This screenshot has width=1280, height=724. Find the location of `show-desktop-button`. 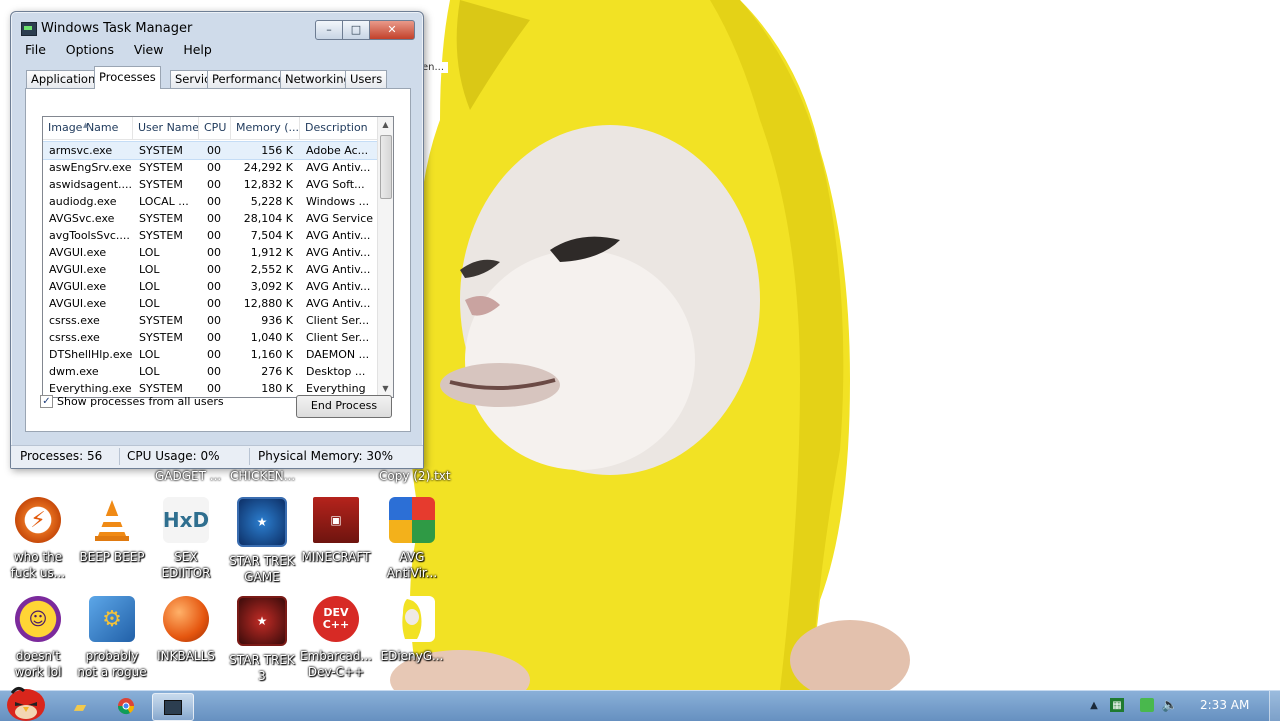

show-desktop-button is located at coordinates (1274, 706).